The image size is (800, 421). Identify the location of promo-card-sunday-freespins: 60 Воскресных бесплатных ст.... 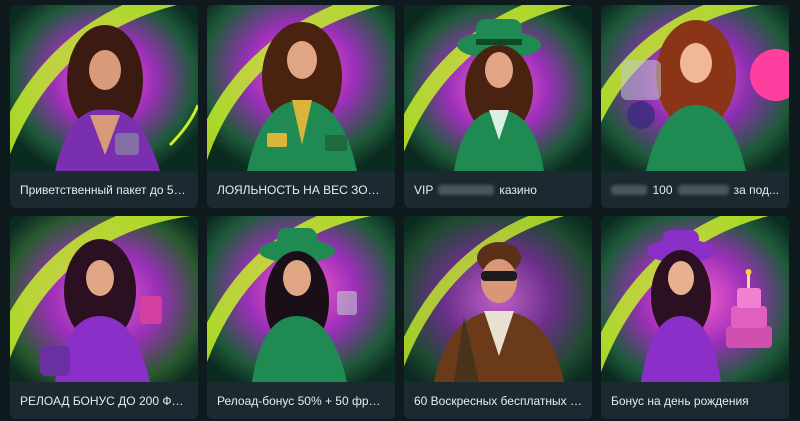
(498, 317).